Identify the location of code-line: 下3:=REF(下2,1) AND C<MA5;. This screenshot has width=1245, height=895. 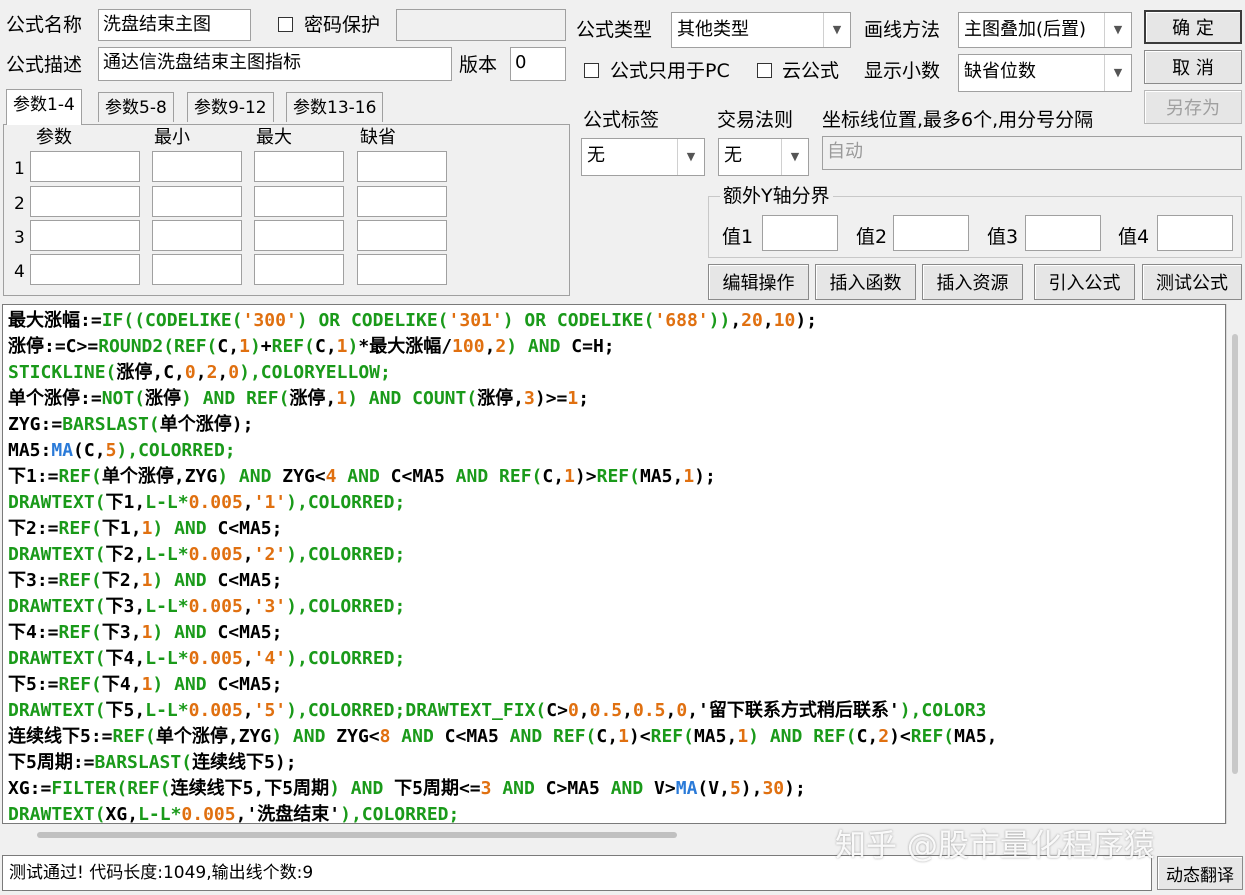
(145, 581).